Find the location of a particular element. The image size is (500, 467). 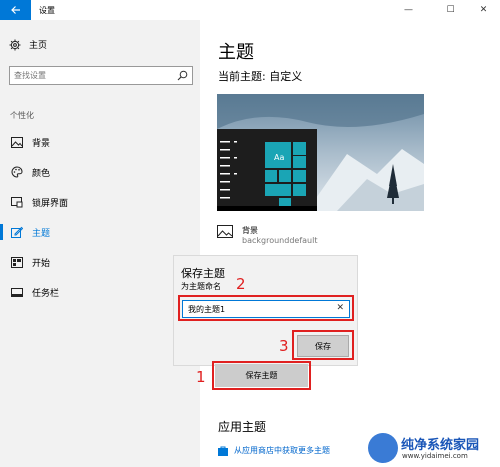

sidebar-item-label: 锁屏界面 is located at coordinates (50, 203).